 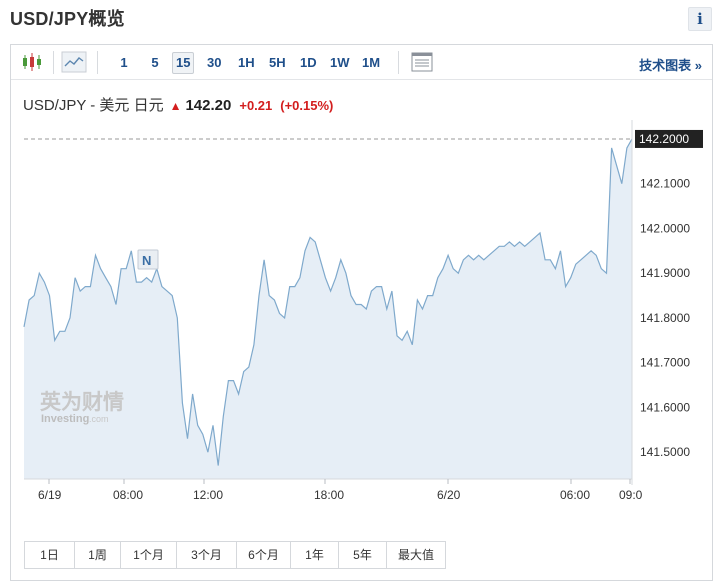 I want to click on y-tick-label: 141.8000, so click(x=665, y=318).